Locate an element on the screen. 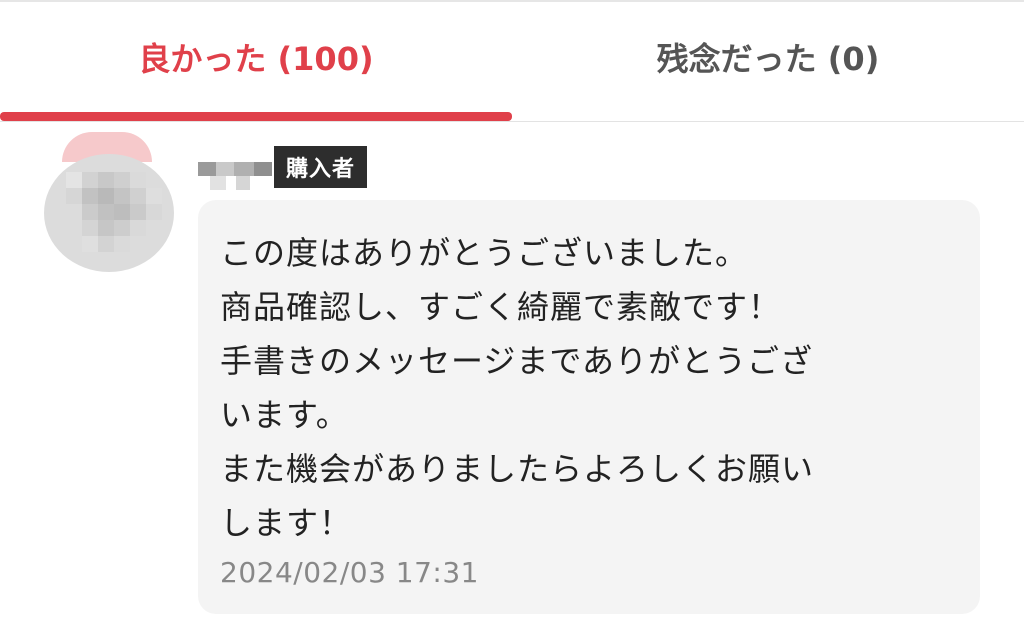 This screenshot has height=628, width=1024. tab-bad-label: 残念だった (0) is located at coordinates (768, 58).